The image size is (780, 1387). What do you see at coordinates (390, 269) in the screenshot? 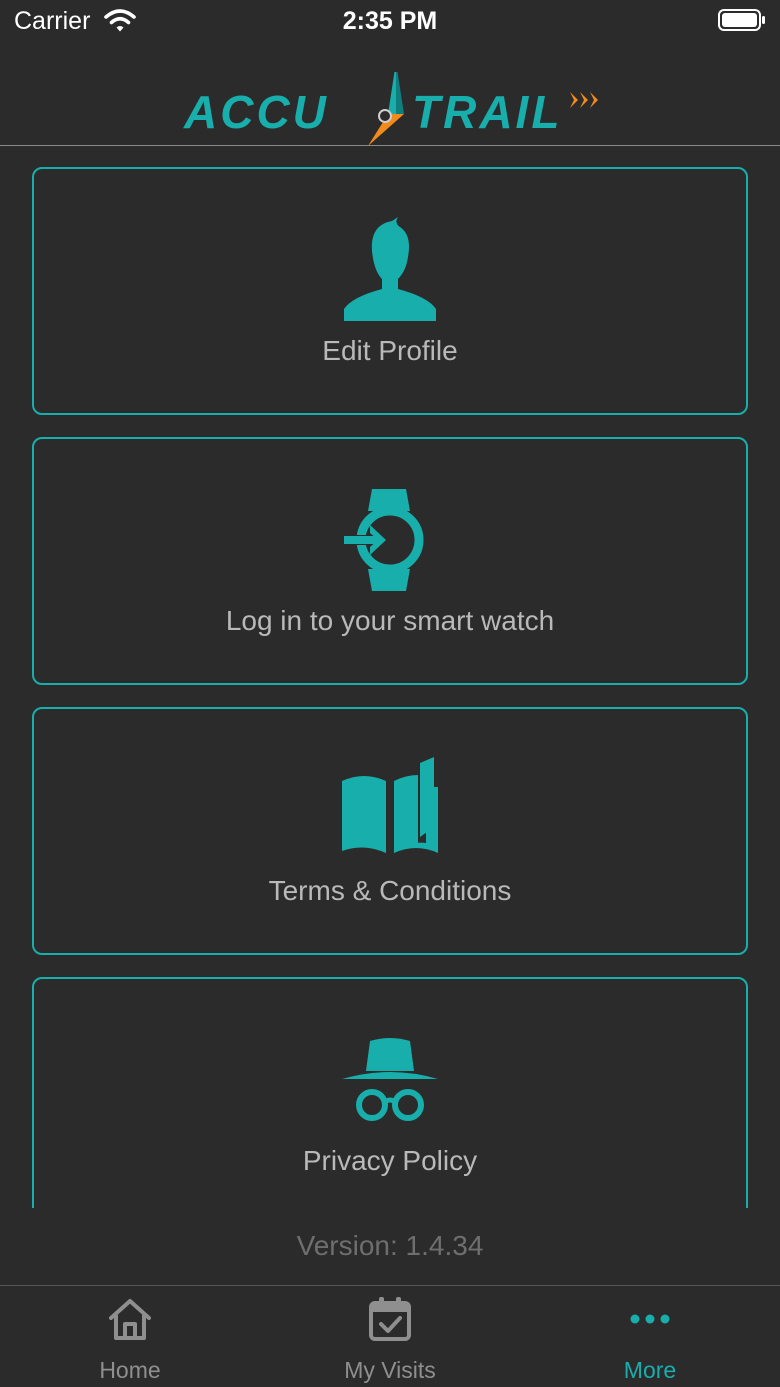
I see `user-profile-icon` at bounding box center [390, 269].